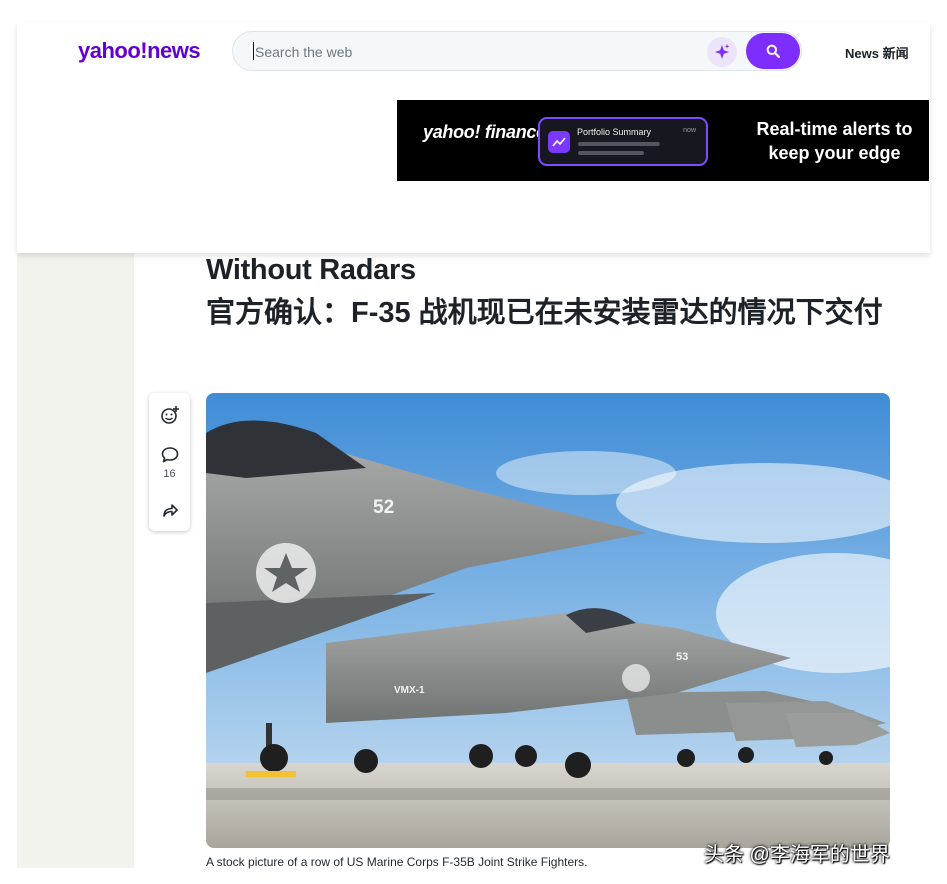  I want to click on ai-sparkle-button, so click(722, 52).